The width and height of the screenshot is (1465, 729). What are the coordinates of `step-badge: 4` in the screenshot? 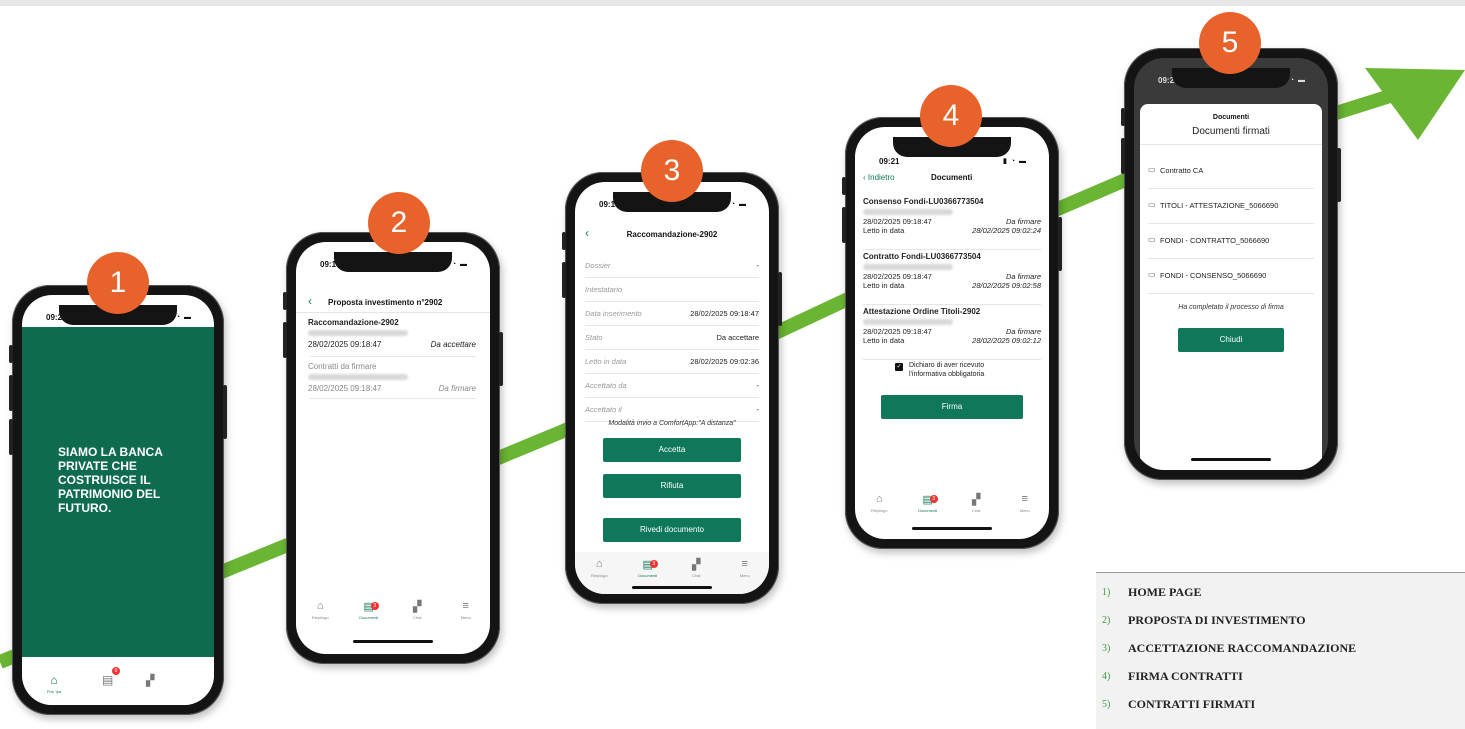 It's located at (951, 116).